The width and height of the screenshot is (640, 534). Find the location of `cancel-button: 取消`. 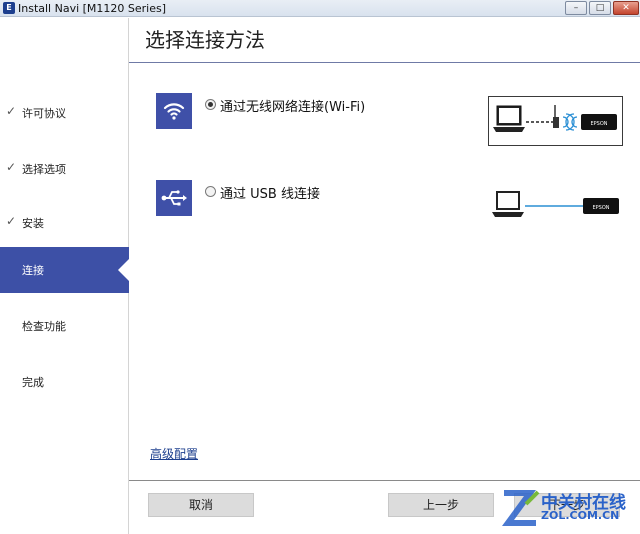

cancel-button: 取消 is located at coordinates (201, 505).